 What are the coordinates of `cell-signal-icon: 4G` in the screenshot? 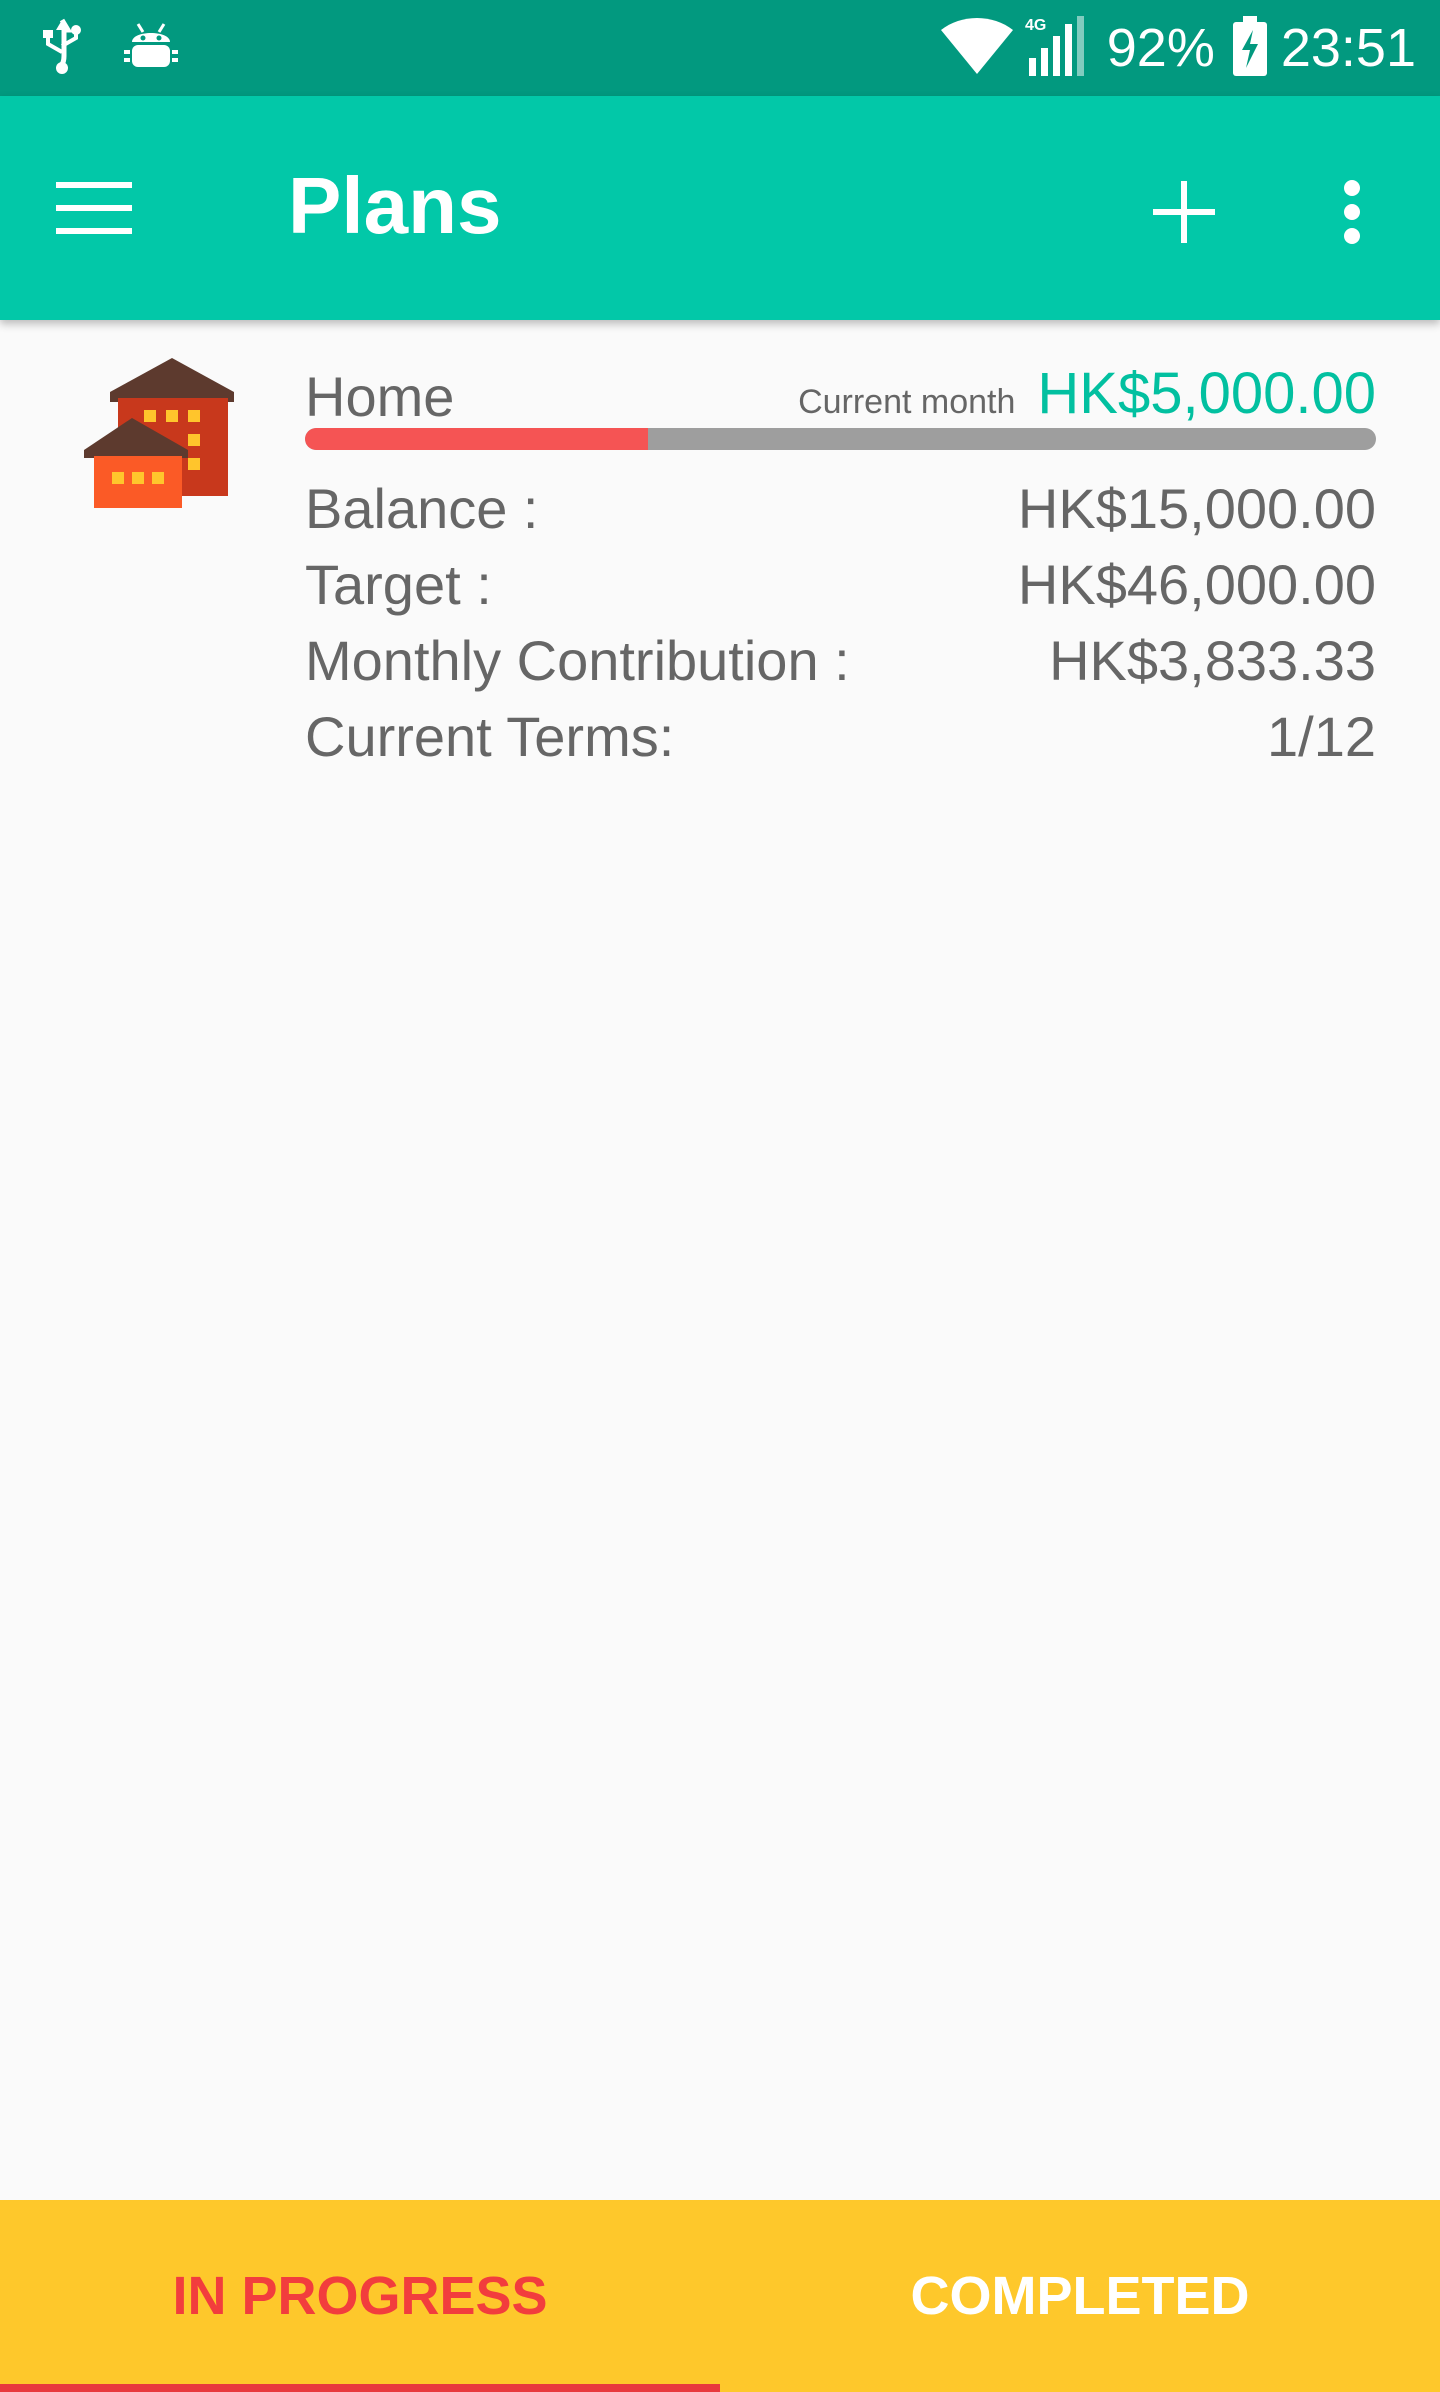 It's located at (1055, 48).